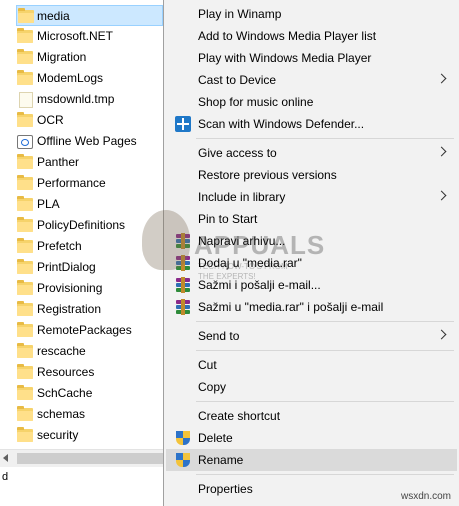  I want to click on file-name: Provisioning, so click(70, 288).